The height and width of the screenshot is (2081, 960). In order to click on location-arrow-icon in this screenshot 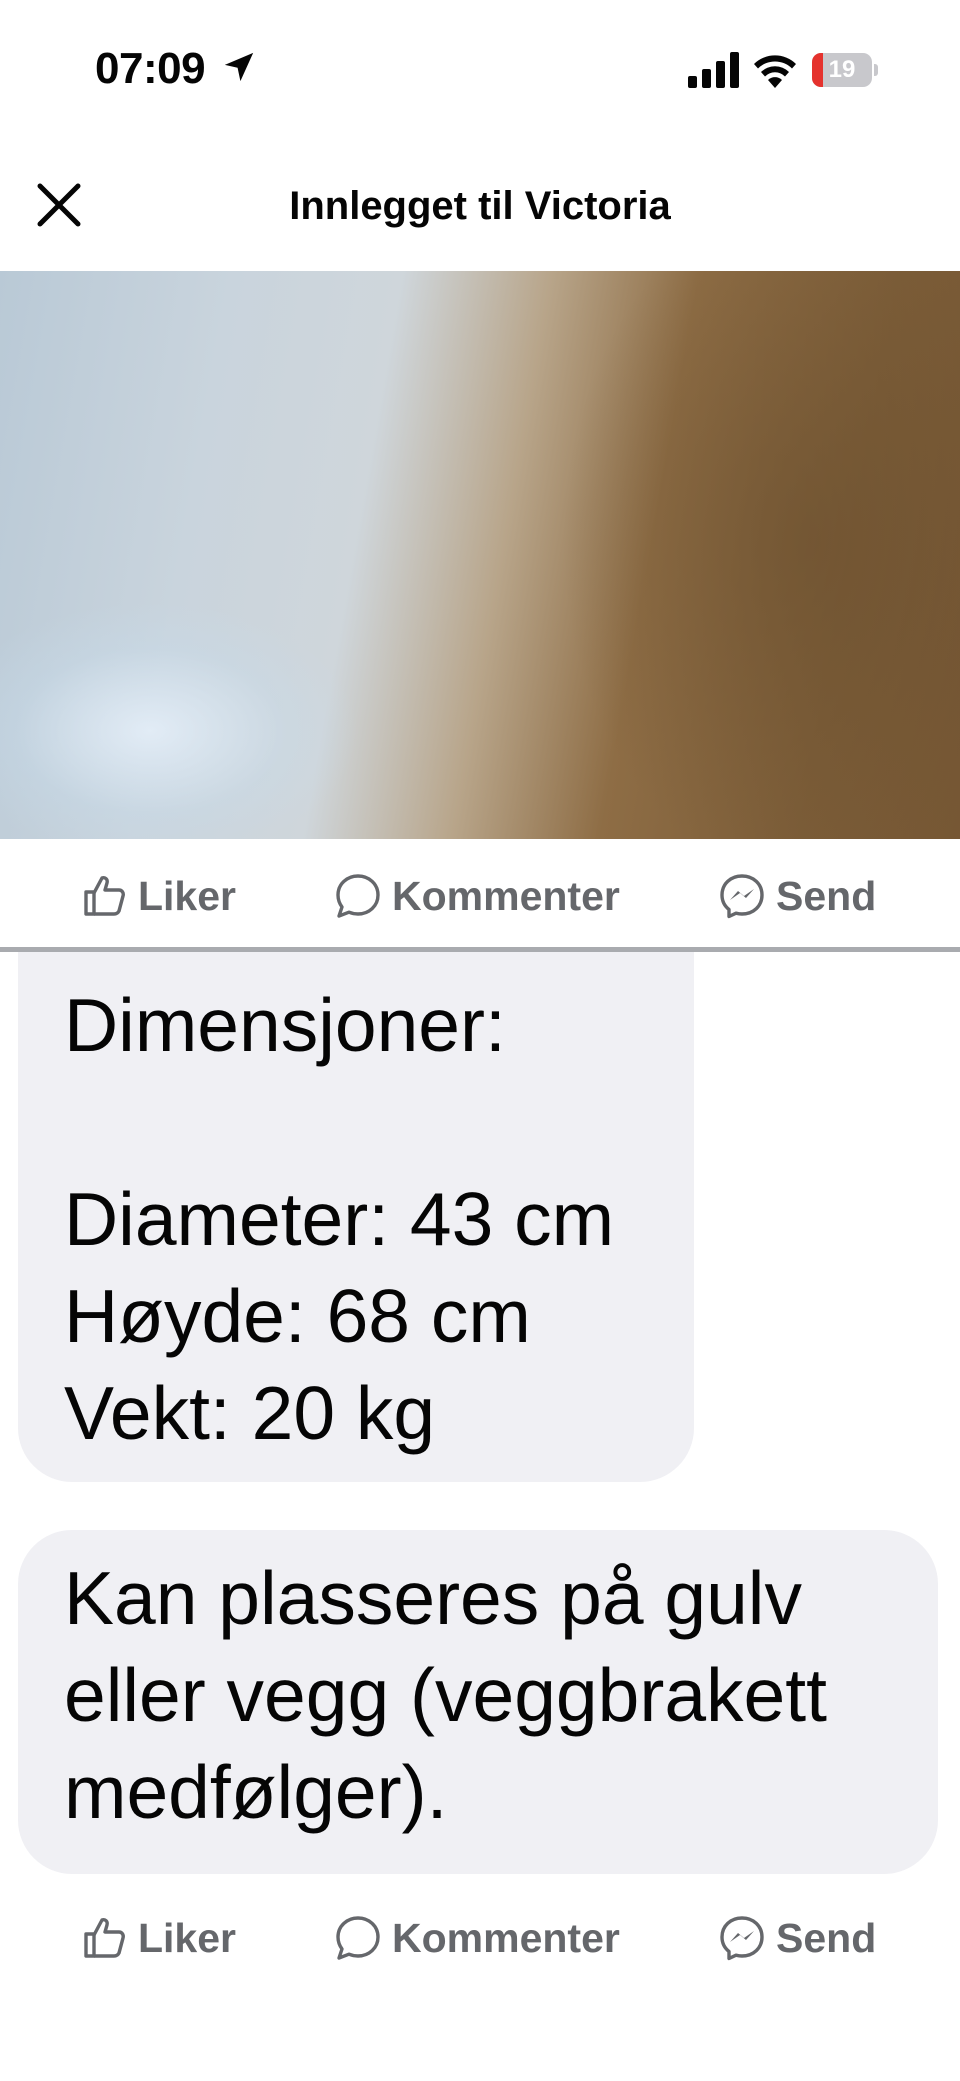, I will do `click(239, 67)`.